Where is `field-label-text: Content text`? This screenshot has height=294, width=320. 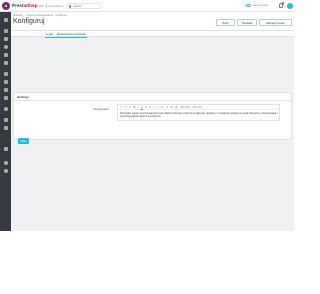 field-label-text: Content text is located at coordinates (101, 108).